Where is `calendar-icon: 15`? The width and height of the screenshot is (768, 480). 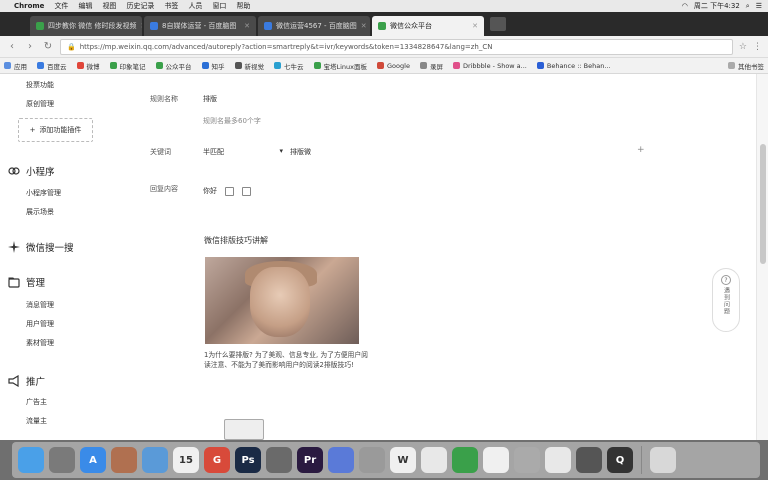 calendar-icon: 15 is located at coordinates (186, 460).